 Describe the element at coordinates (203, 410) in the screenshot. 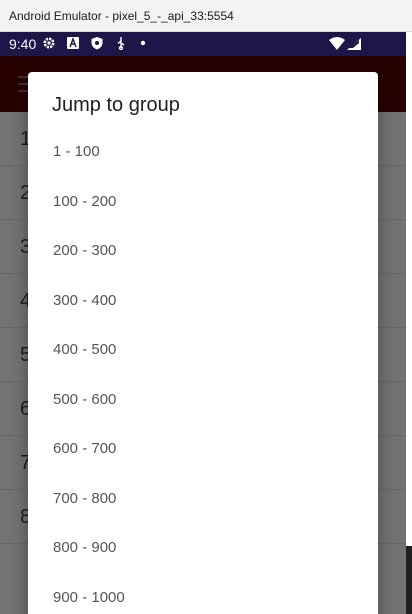

I see `group-option-500-600: 500 - 600` at that location.